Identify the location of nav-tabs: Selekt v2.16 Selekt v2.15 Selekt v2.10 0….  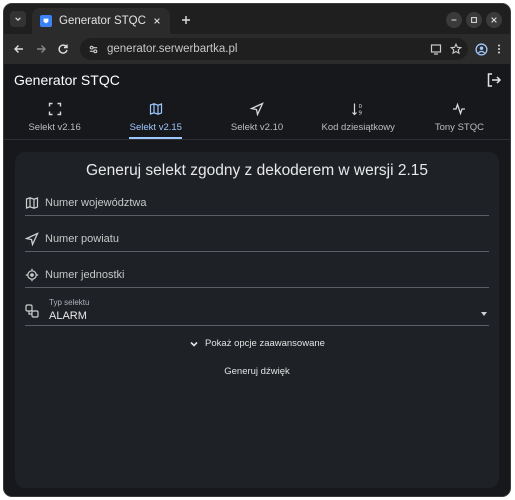
(257, 118).